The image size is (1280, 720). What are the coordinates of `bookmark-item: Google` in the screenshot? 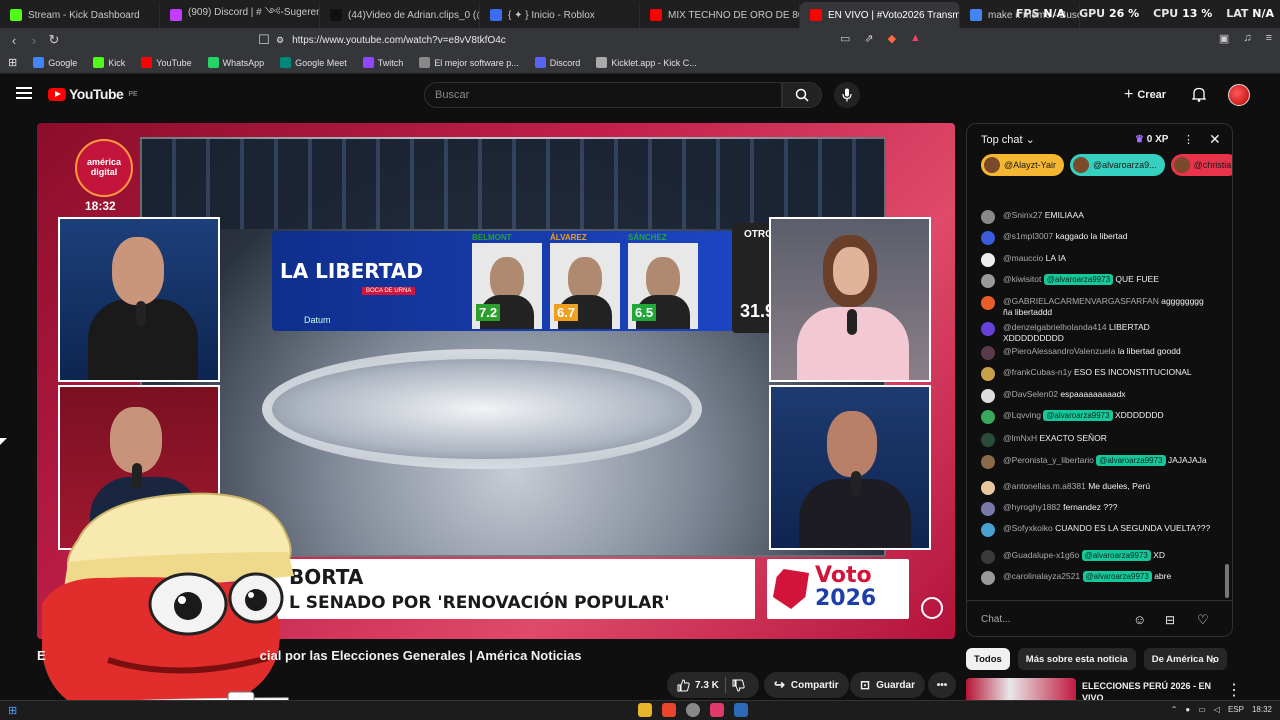 It's located at (55, 62).